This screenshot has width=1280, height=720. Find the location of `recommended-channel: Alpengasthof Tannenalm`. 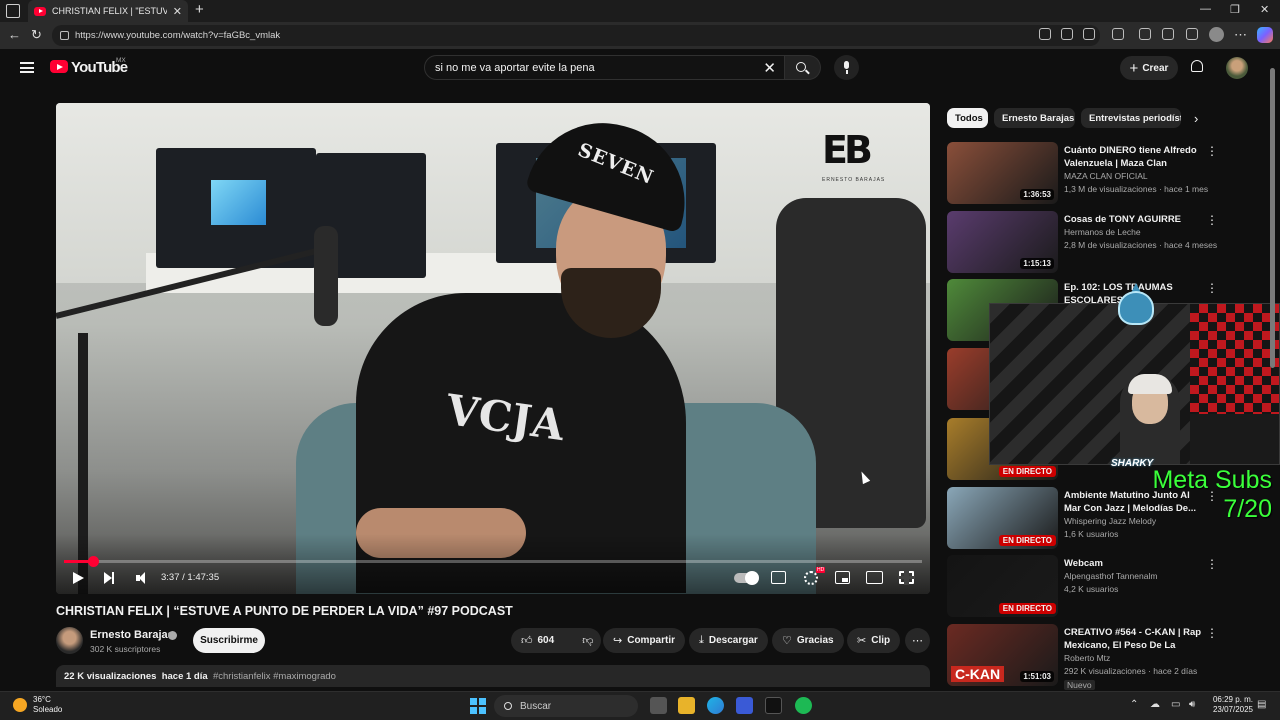

recommended-channel: Alpengasthof Tannenalm is located at coordinates (1110, 576).